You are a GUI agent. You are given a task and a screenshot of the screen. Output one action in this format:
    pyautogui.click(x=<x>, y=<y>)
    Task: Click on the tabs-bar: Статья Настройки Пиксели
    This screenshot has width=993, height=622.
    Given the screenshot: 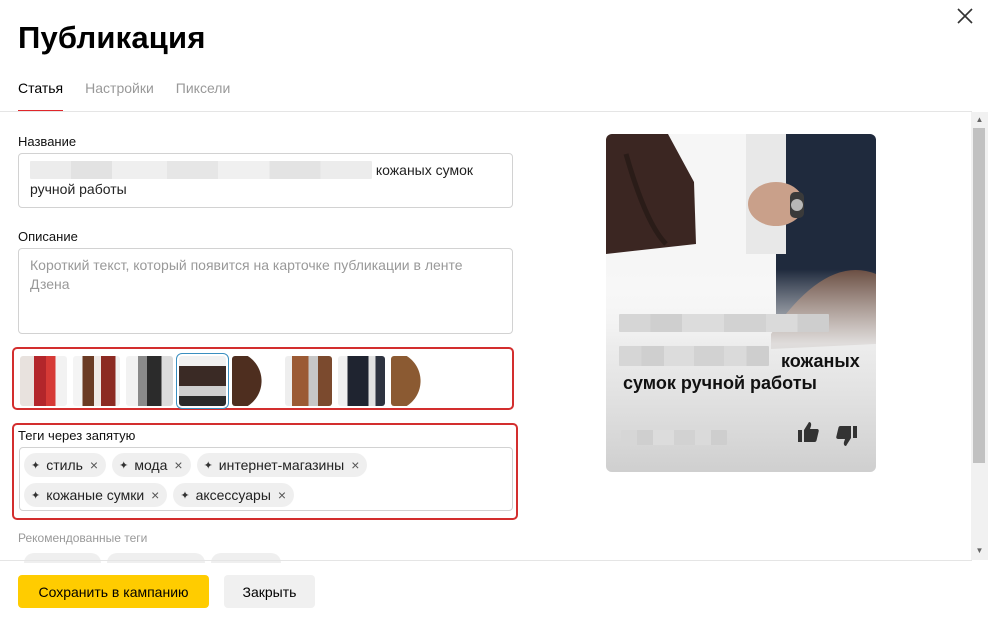 What is the action you would take?
    pyautogui.click(x=124, y=96)
    